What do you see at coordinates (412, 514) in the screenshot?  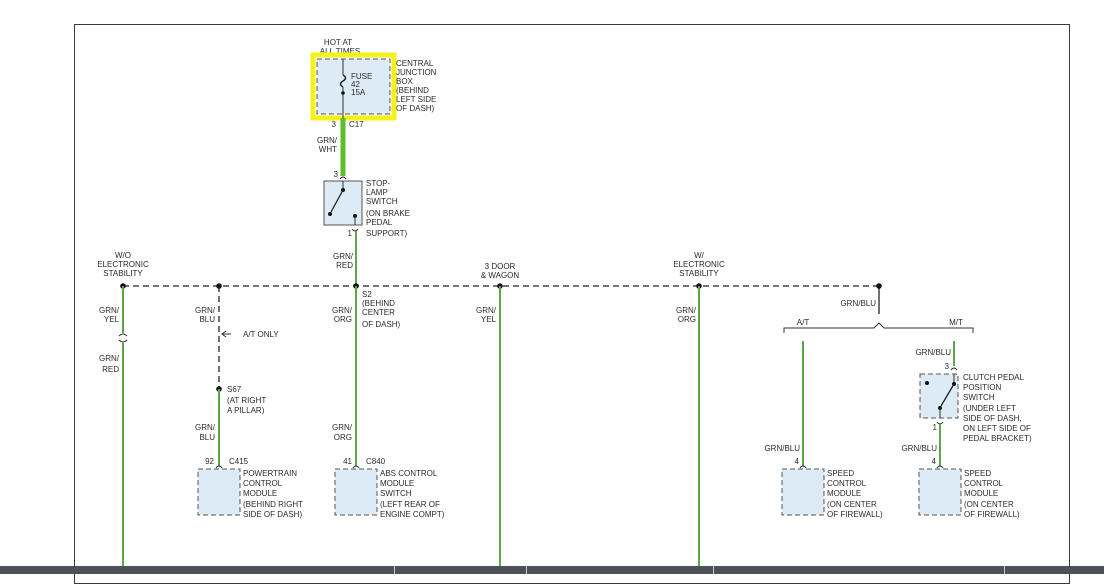 I see `abs-label: ENGINE COMPT)` at bounding box center [412, 514].